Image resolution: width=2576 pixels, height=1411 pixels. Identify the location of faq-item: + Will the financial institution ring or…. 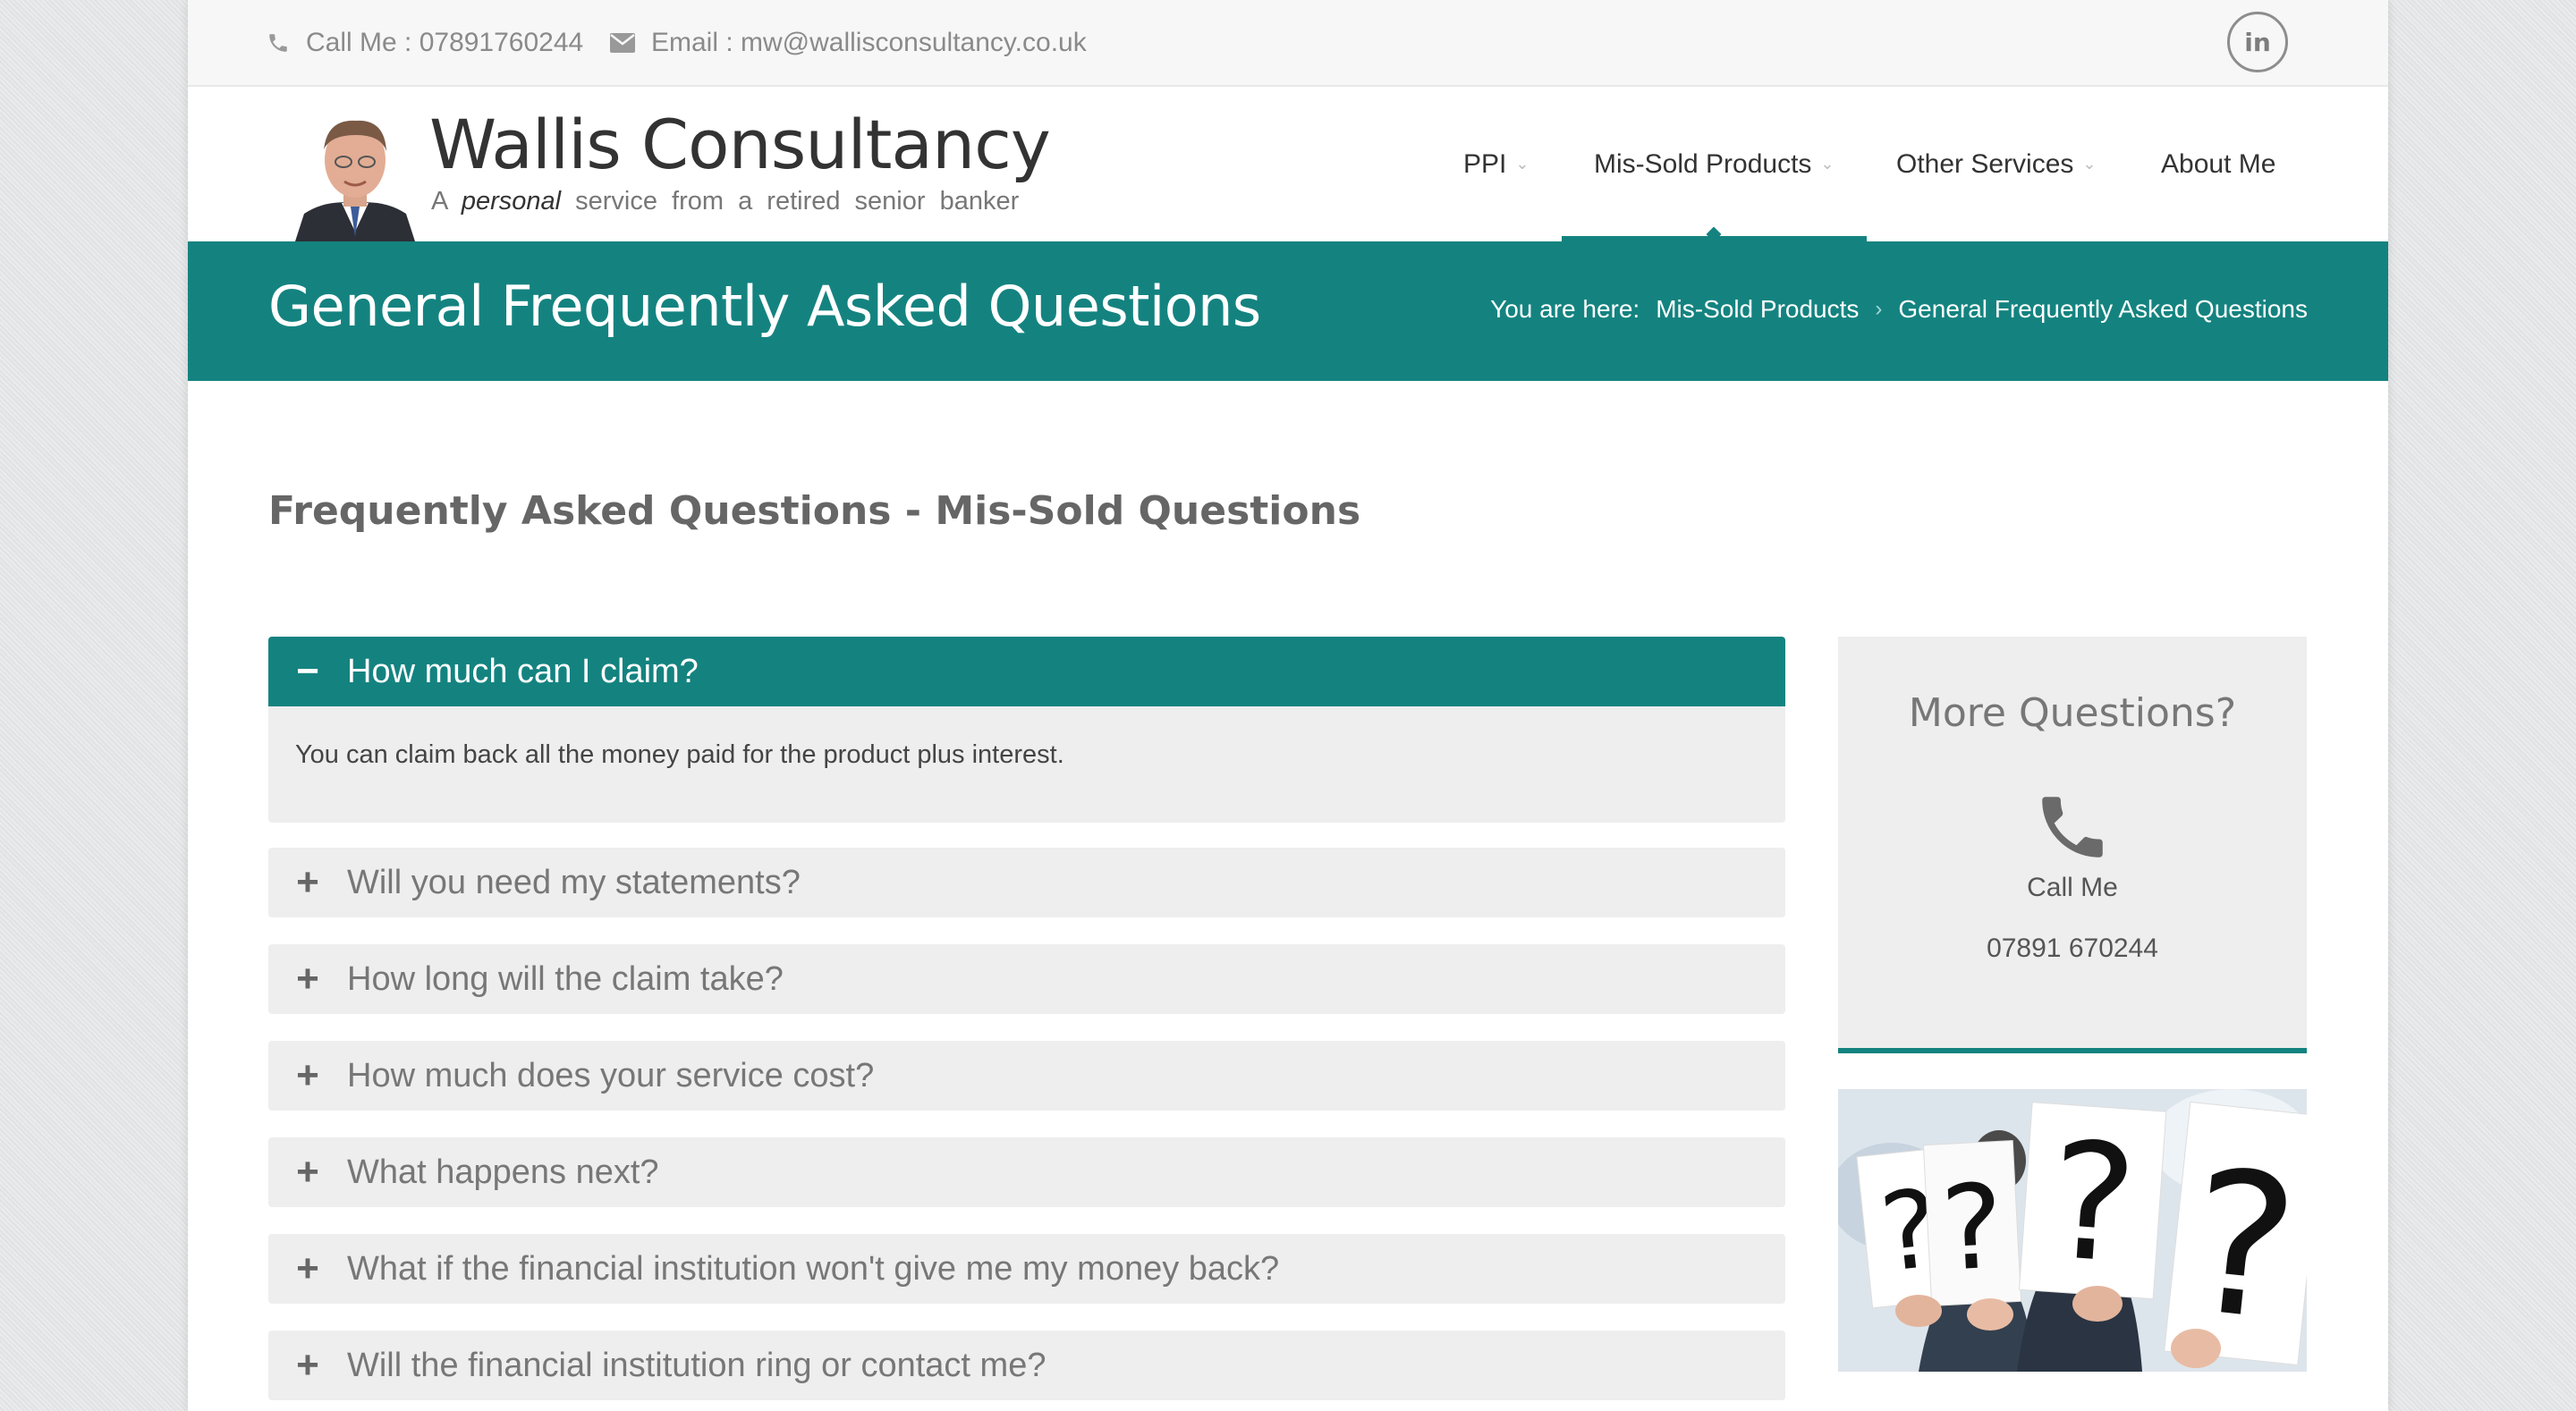
(1026, 1366).